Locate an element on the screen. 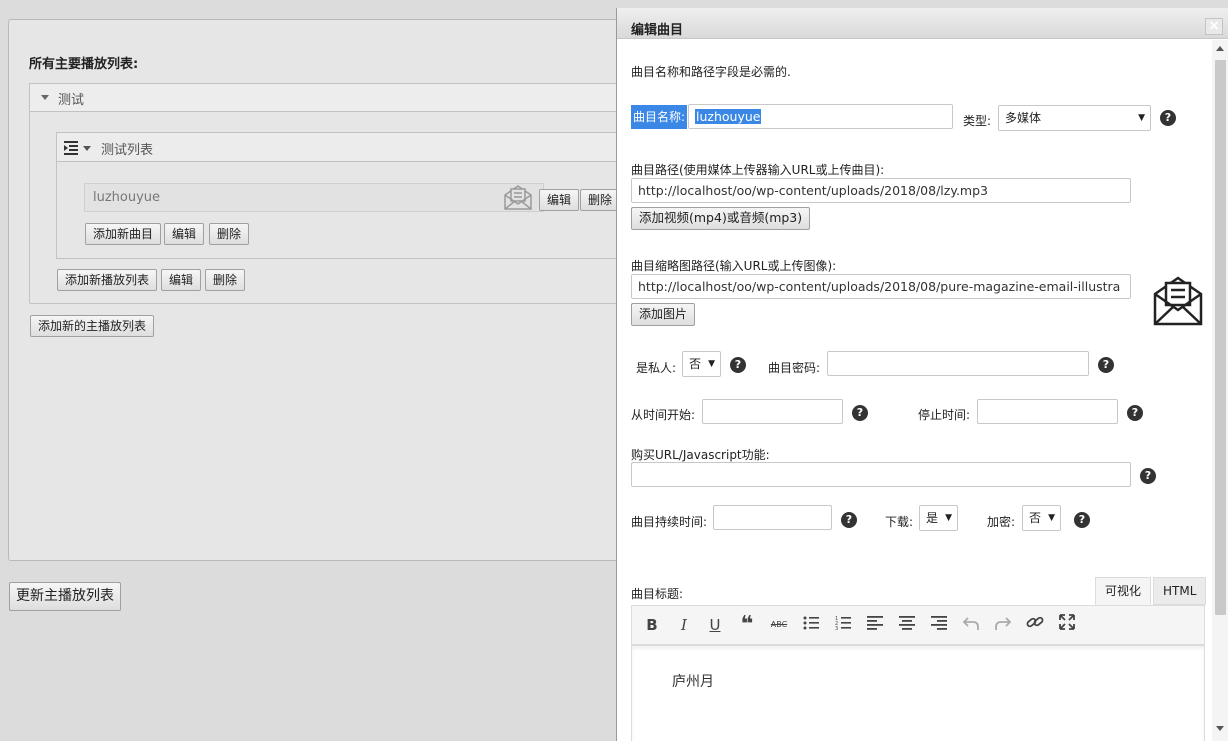 This screenshot has width=1228, height=741. scroll-down-icon is located at coordinates (1220, 728).